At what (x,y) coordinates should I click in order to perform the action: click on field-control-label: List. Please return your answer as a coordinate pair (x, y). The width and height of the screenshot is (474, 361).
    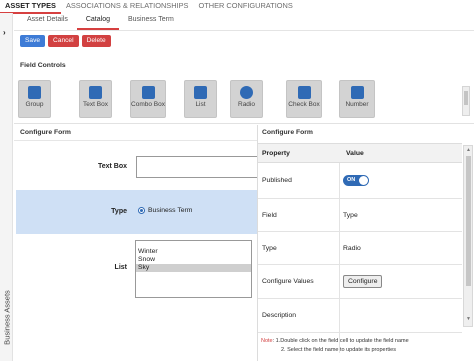
    Looking at the image, I should click on (200, 104).